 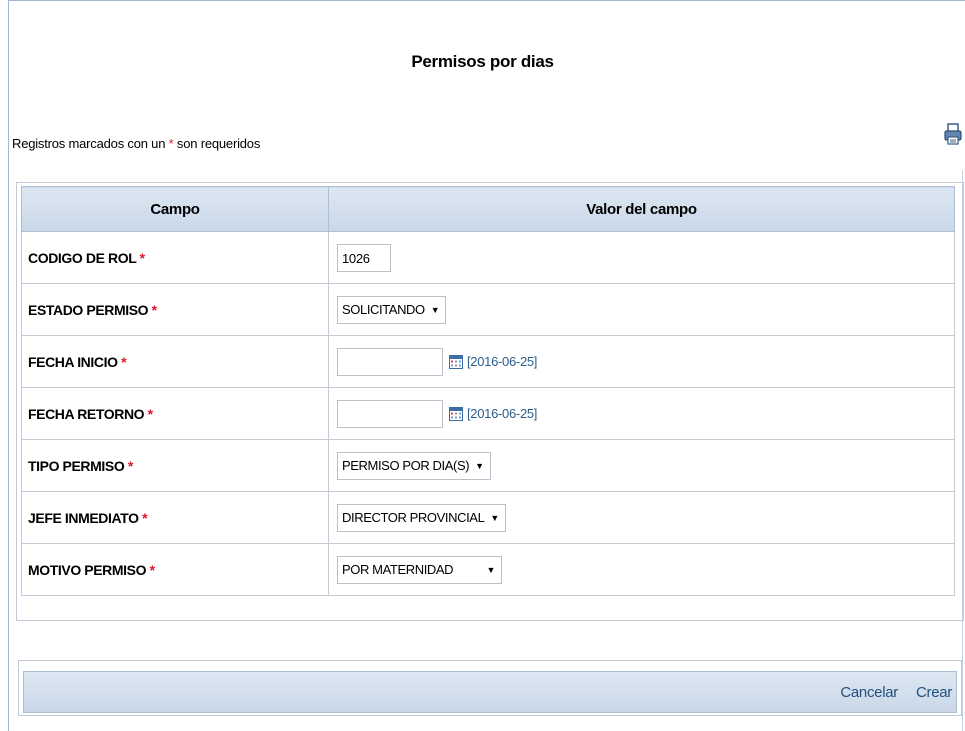 What do you see at coordinates (641, 413) in the screenshot?
I see `fecha-retorno-value-cell: [2016-06-25]` at bounding box center [641, 413].